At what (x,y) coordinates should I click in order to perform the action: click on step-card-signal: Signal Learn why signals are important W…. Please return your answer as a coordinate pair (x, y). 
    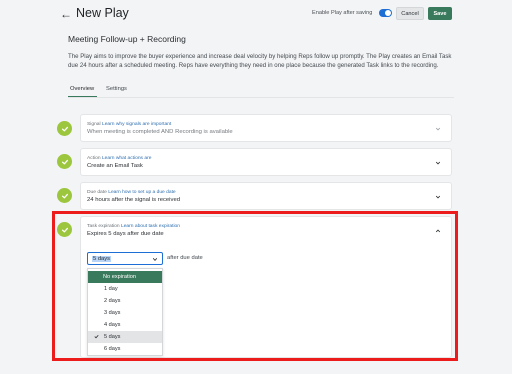
    Looking at the image, I should click on (266, 128).